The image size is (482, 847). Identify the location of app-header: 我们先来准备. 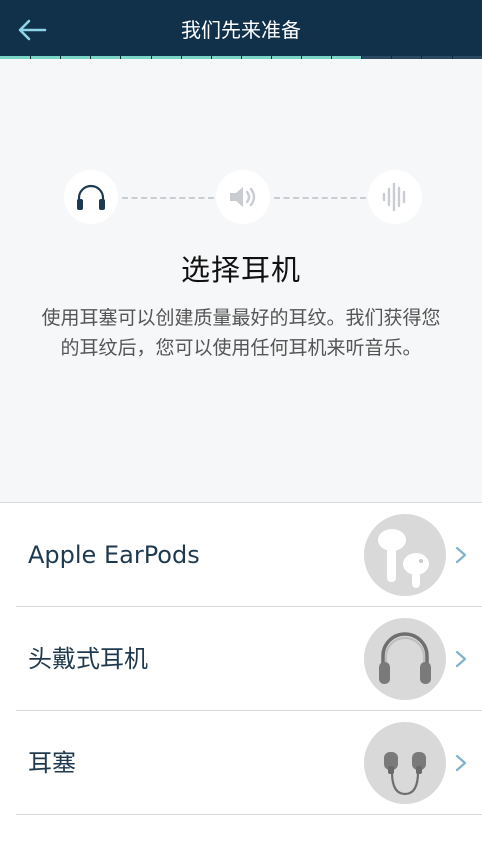
(241, 29).